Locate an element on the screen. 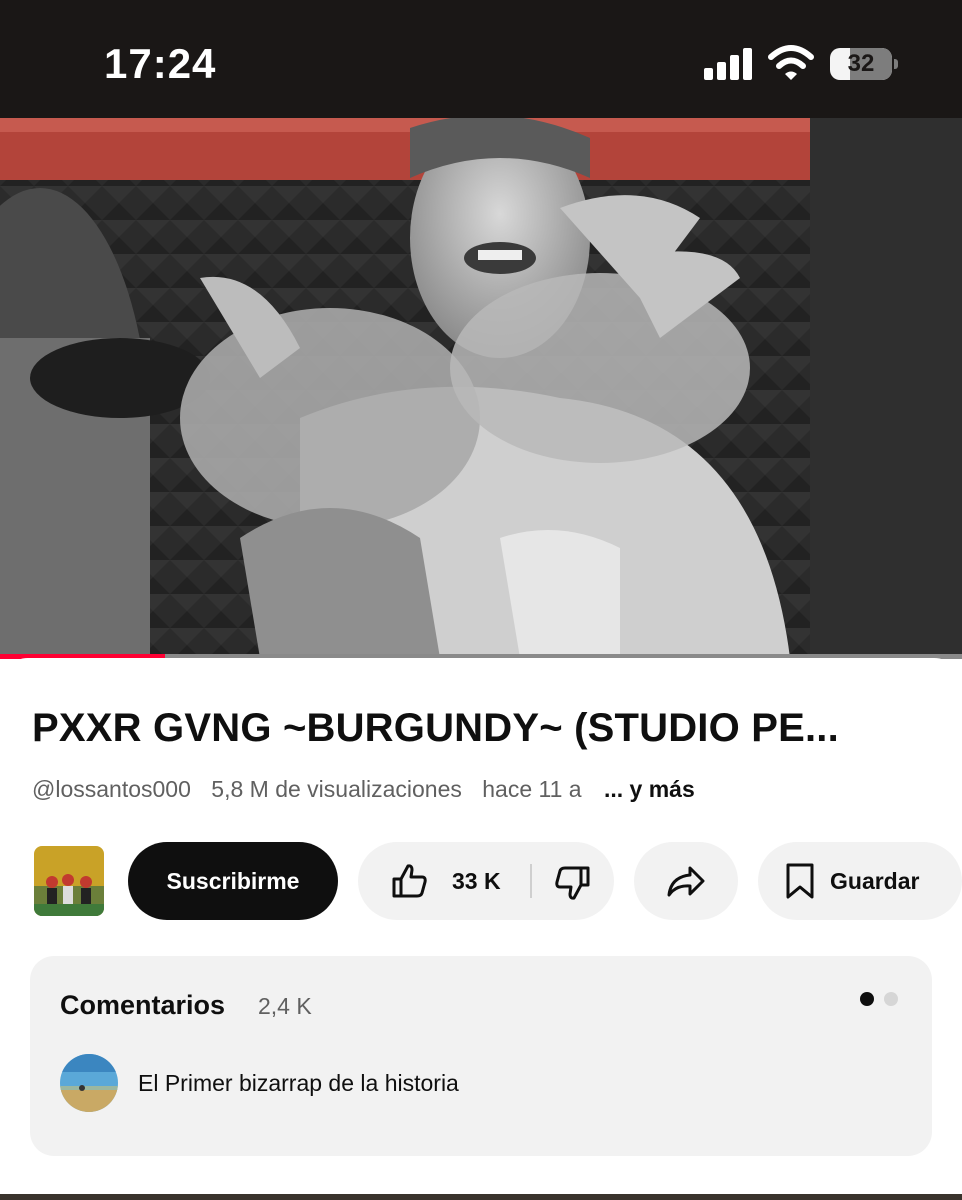 The image size is (962, 1200). status-time: 17:24 is located at coordinates (160, 63).